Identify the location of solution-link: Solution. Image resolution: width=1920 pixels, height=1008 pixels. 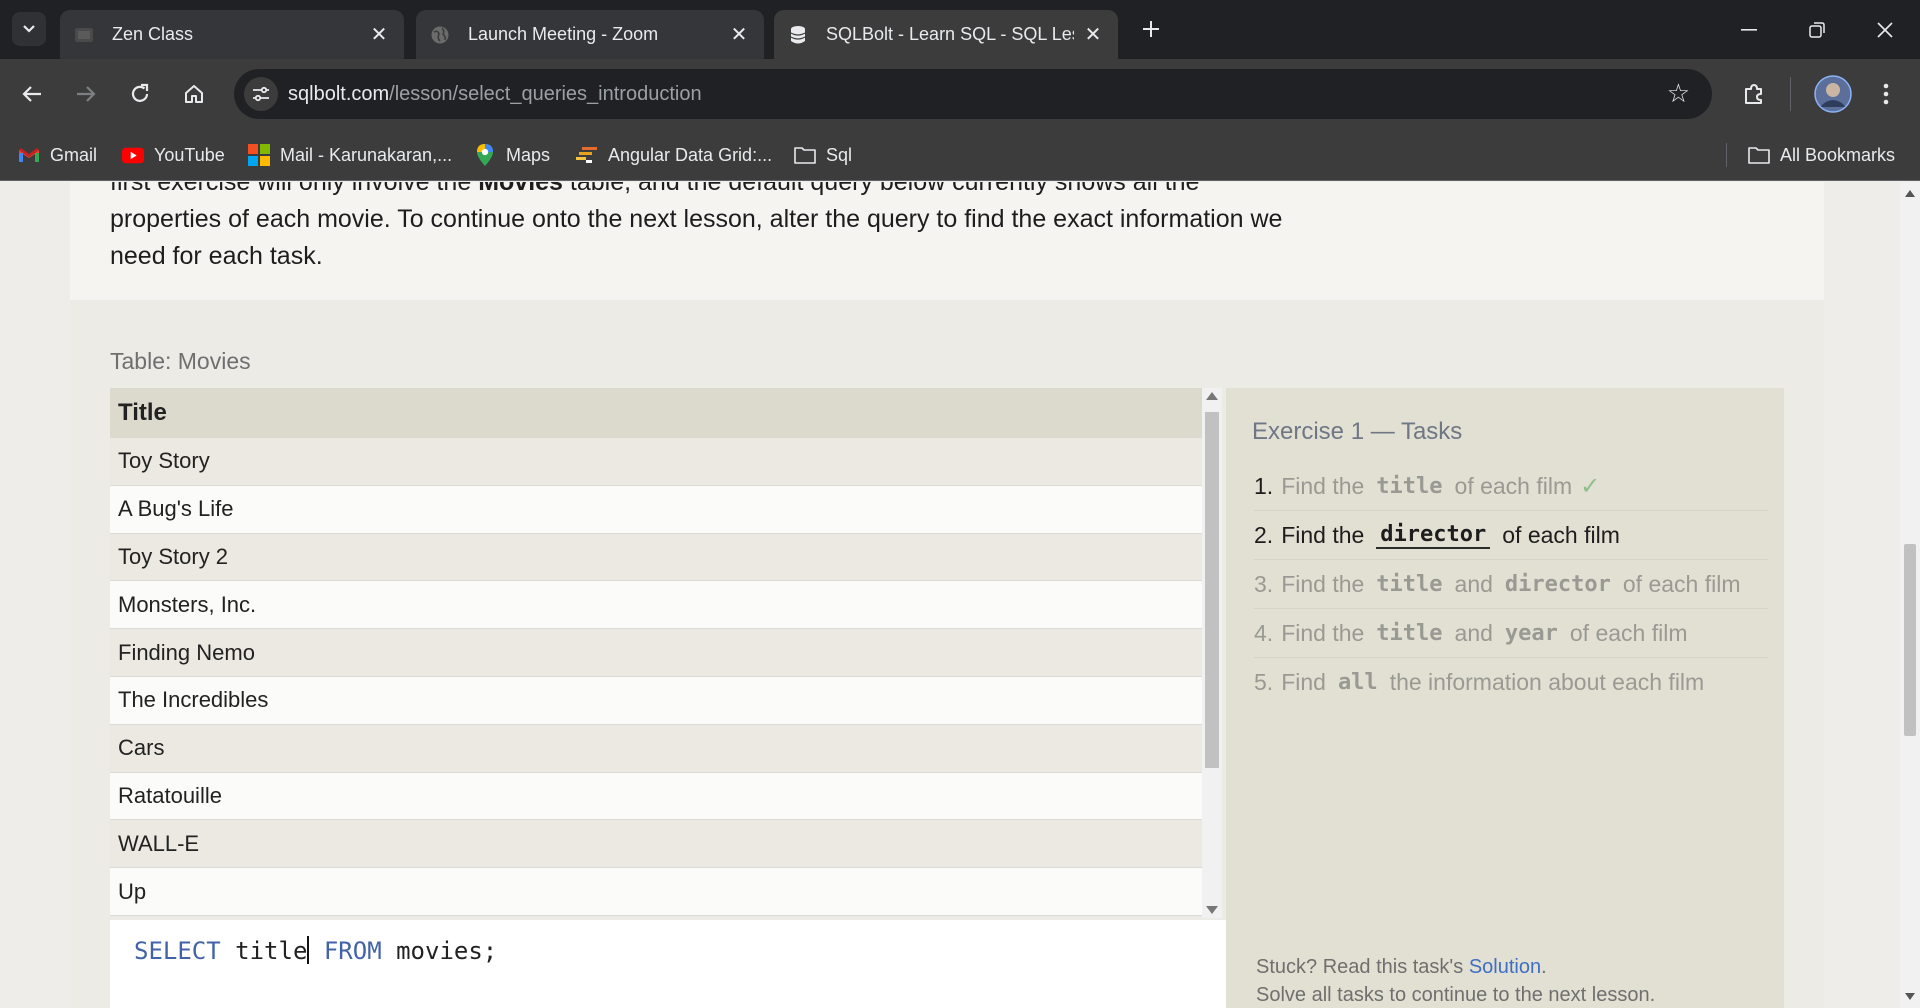
(1505, 967).